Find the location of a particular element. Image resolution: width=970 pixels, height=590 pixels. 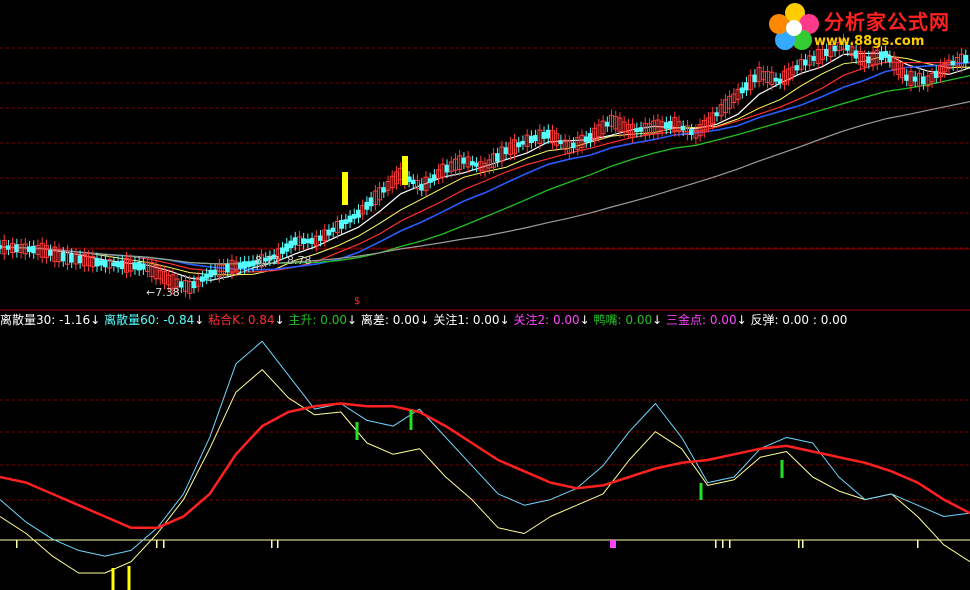

logo-url: www.88gs.com is located at coordinates (869, 41).